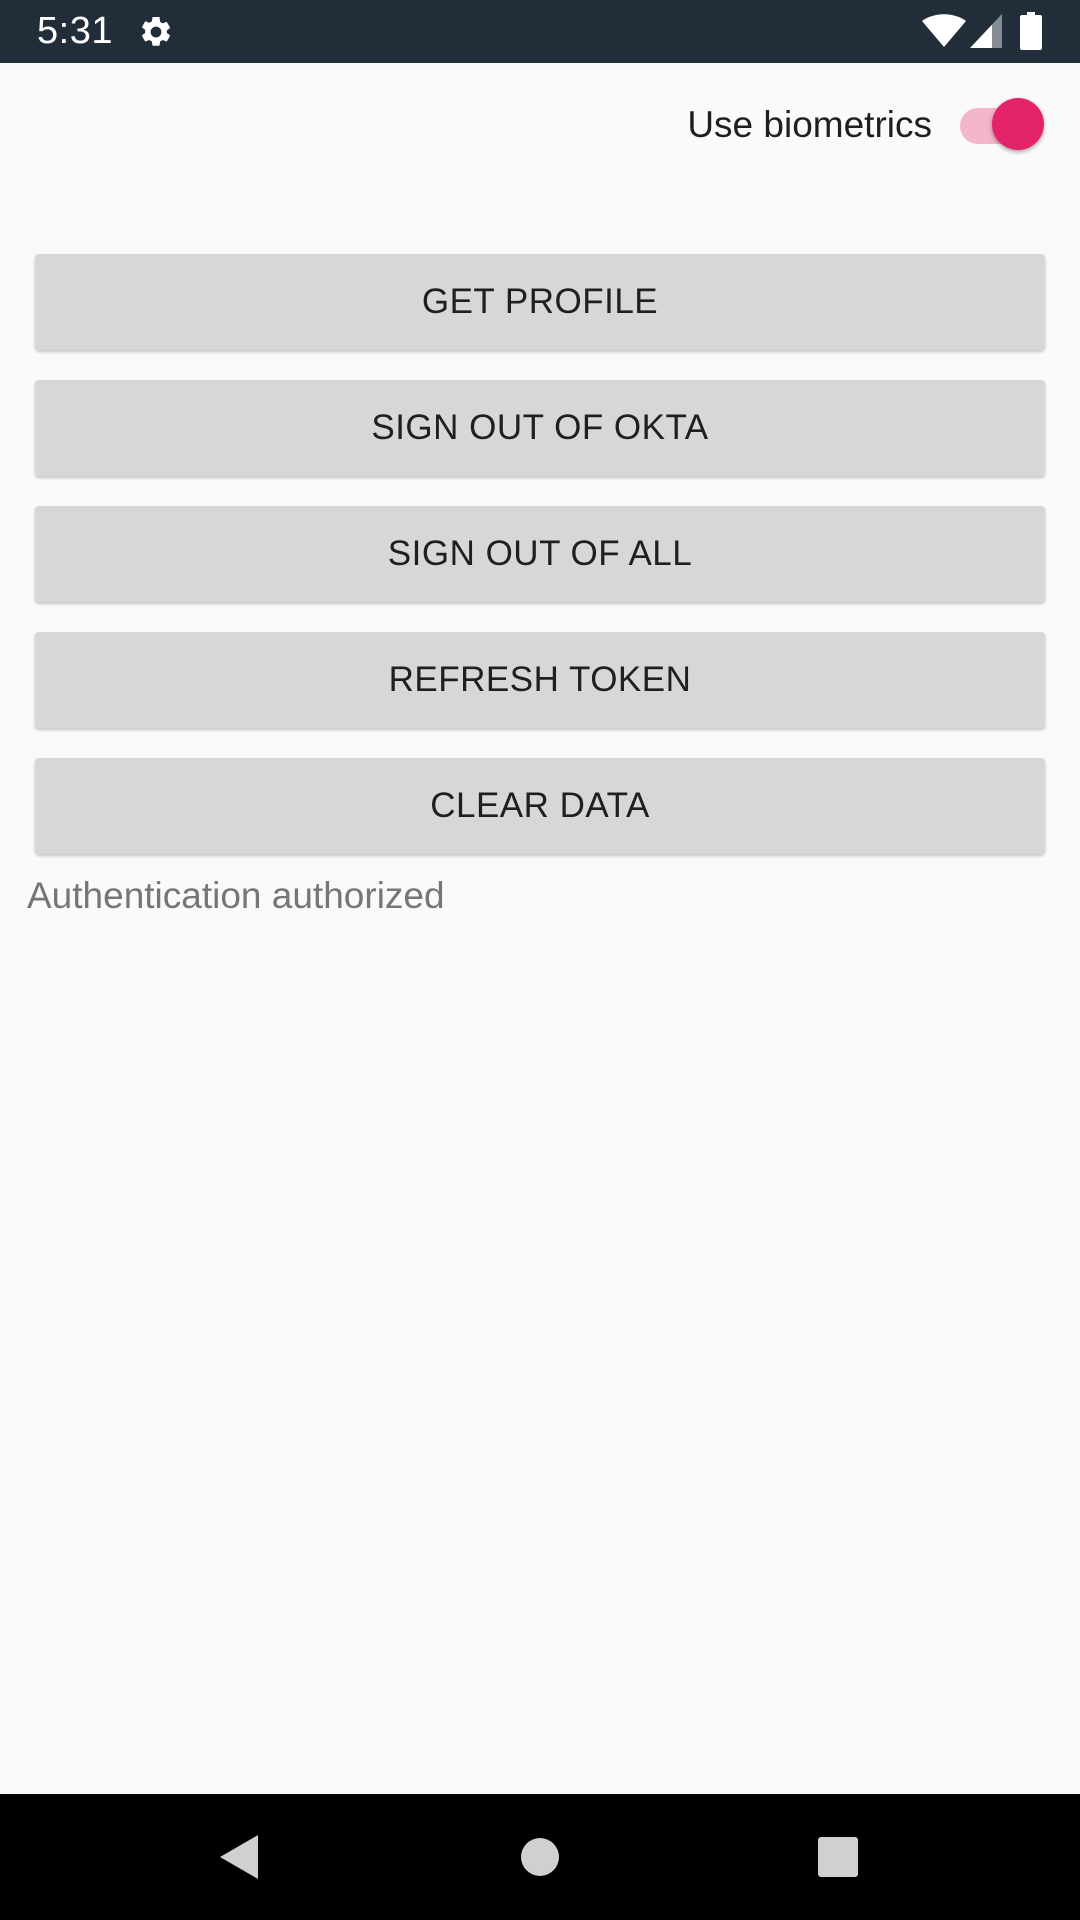 Image resolution: width=1080 pixels, height=1920 pixels. Describe the element at coordinates (540, 31) in the screenshot. I see `status-bar: 5:31` at that location.